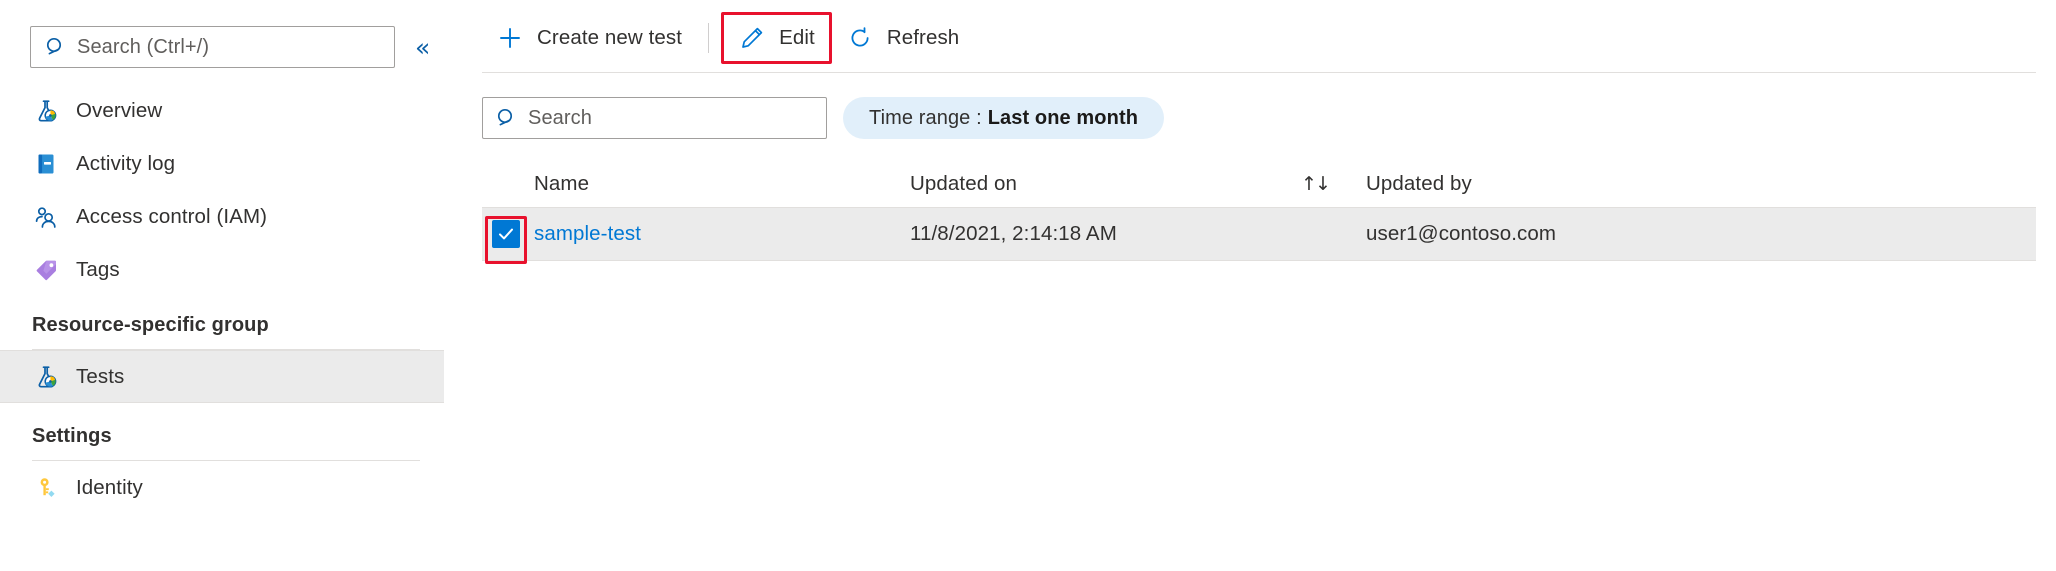 This screenshot has width=2056, height=571. Describe the element at coordinates (1682, 234) in the screenshot. I see `cell-updated-by: user1@contoso.com` at that location.